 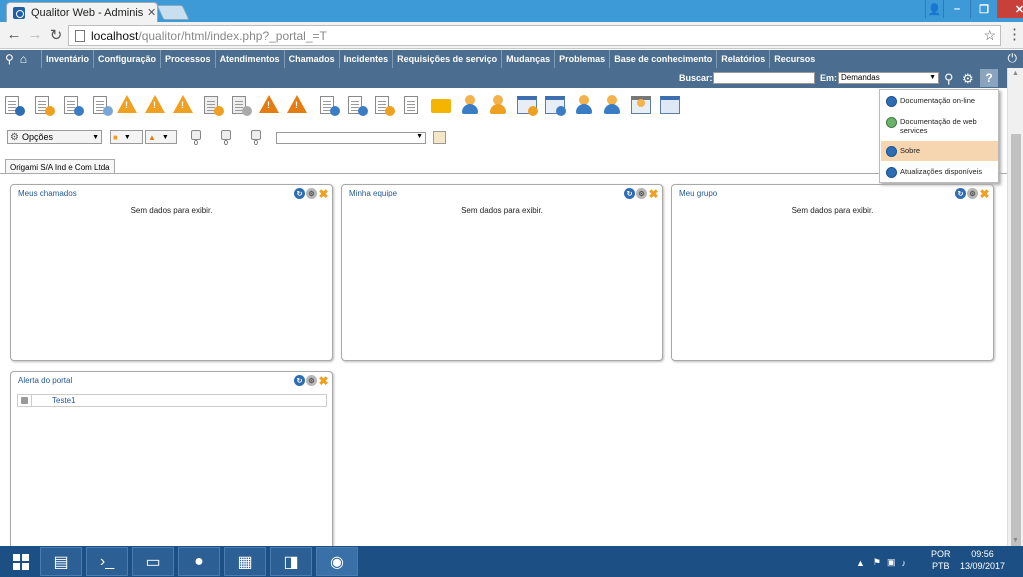 What do you see at coordinates (982, 560) in the screenshot?
I see `clock: 09:56 13/09/2017` at bounding box center [982, 560].